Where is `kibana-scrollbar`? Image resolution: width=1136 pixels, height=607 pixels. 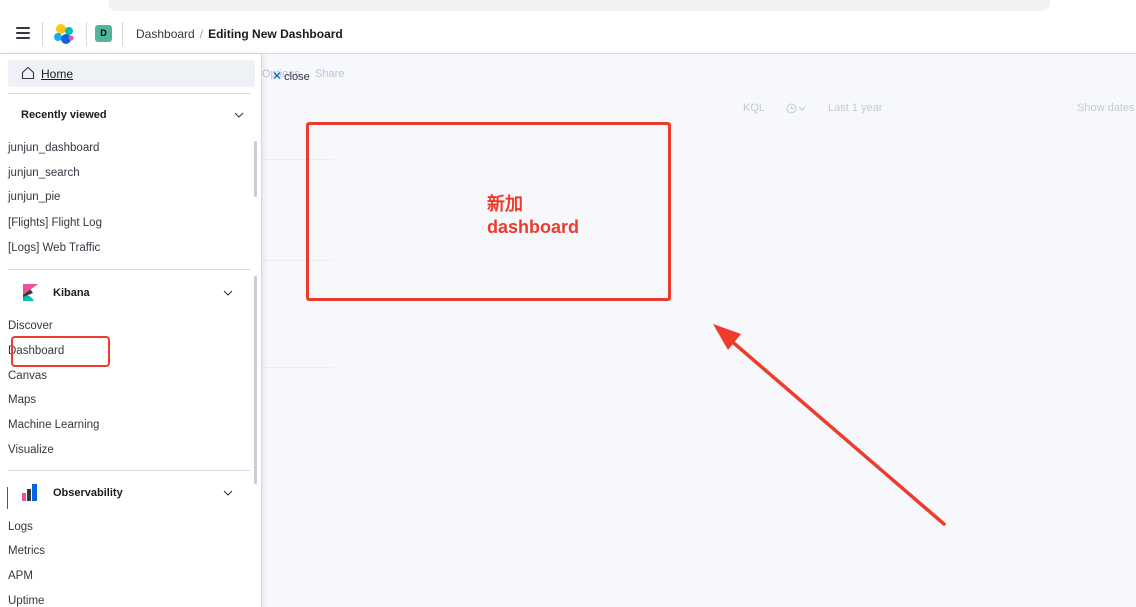
kibana-scrollbar is located at coordinates (255, 380).